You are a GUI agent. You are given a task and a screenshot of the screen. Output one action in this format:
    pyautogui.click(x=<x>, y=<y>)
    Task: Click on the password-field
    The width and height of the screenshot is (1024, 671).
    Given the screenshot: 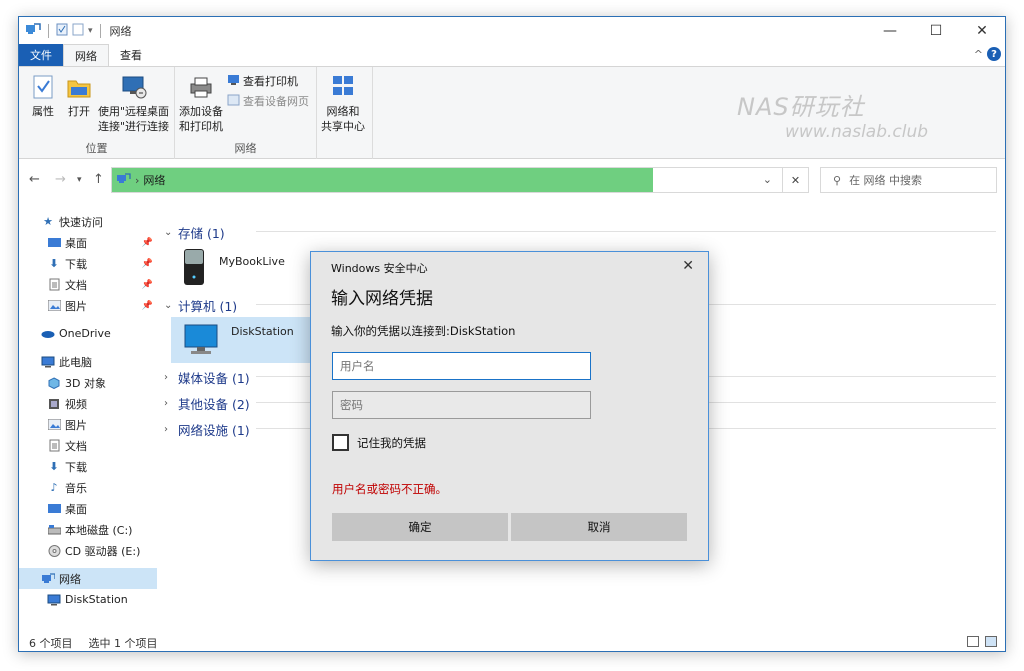 What is the action you would take?
    pyautogui.click(x=461, y=405)
    